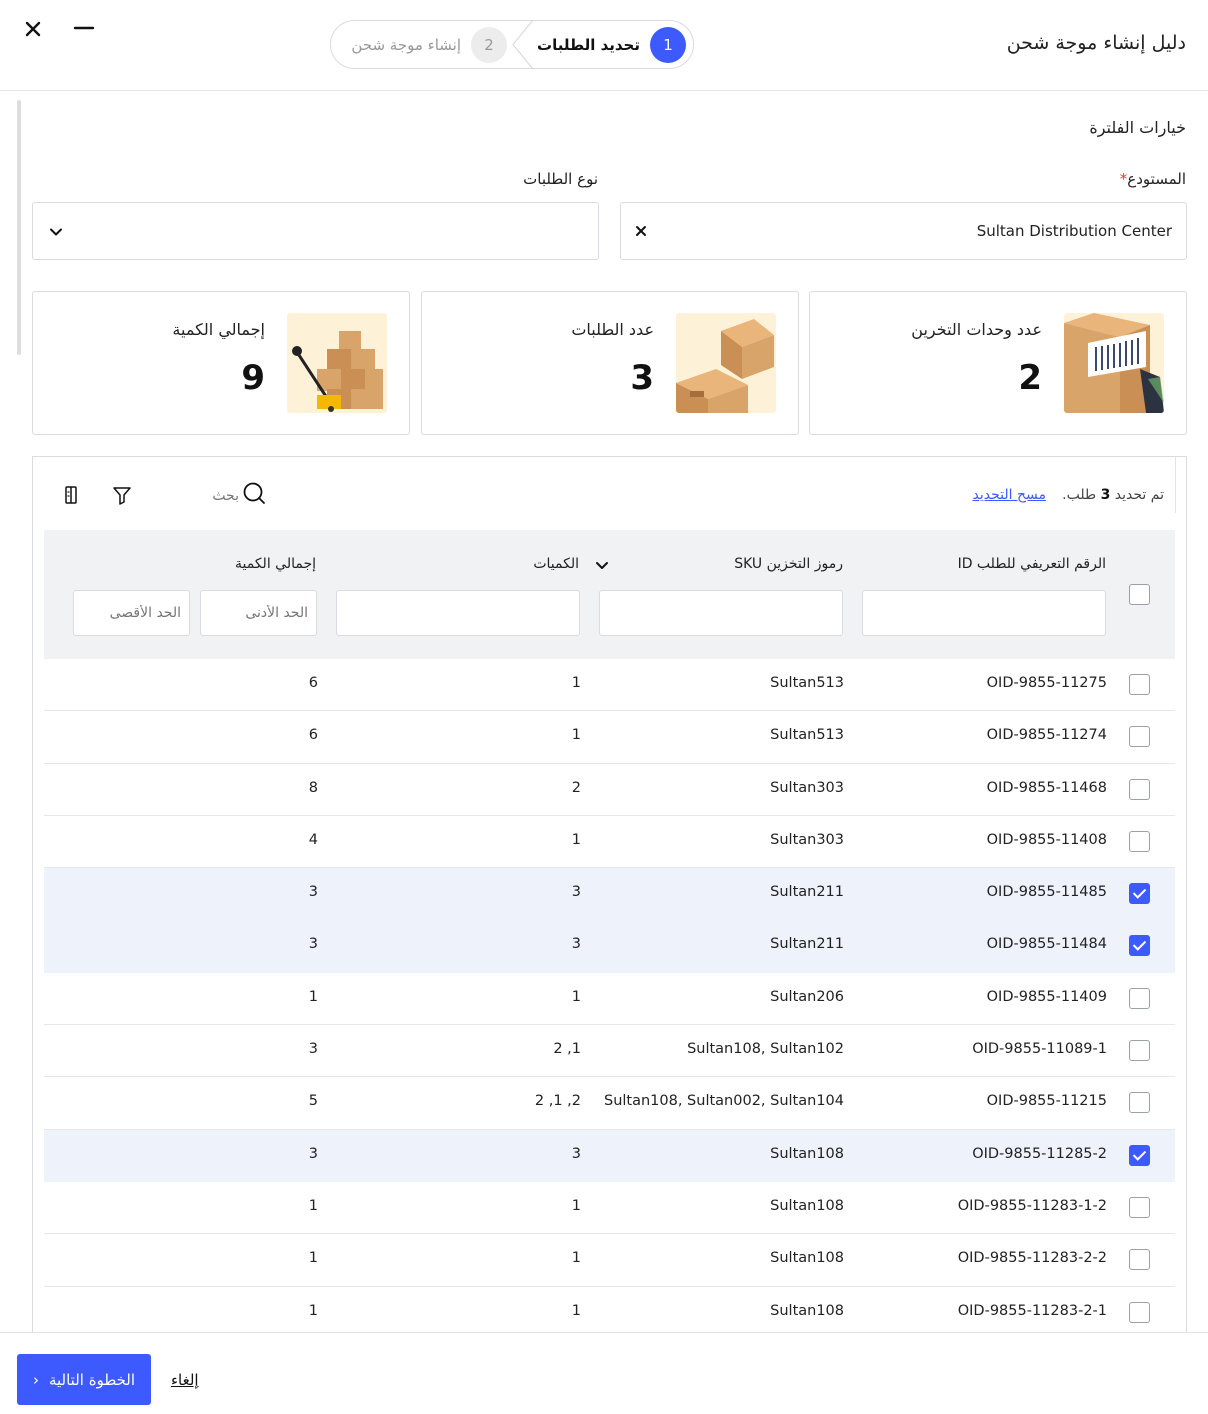  What do you see at coordinates (609, 1309) in the screenshot?
I see `table-row: OID-9855-11283-2-1 Sultan108 1 1` at bounding box center [609, 1309].